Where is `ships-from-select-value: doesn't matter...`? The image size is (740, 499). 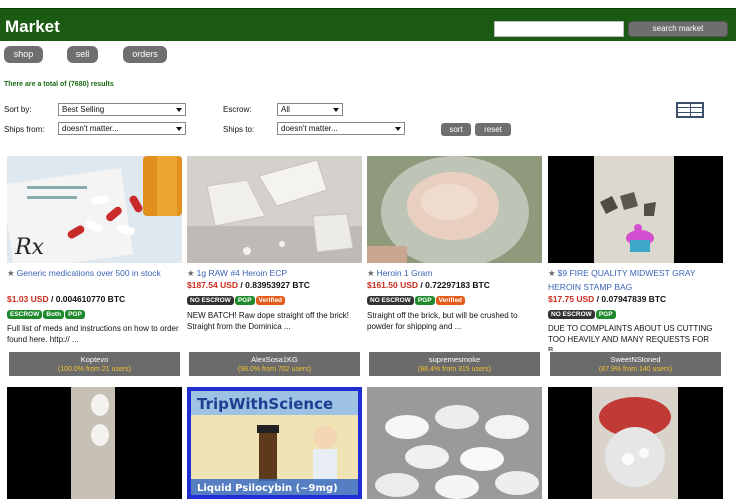 ships-from-select-value: doesn't matter... is located at coordinates (90, 128).